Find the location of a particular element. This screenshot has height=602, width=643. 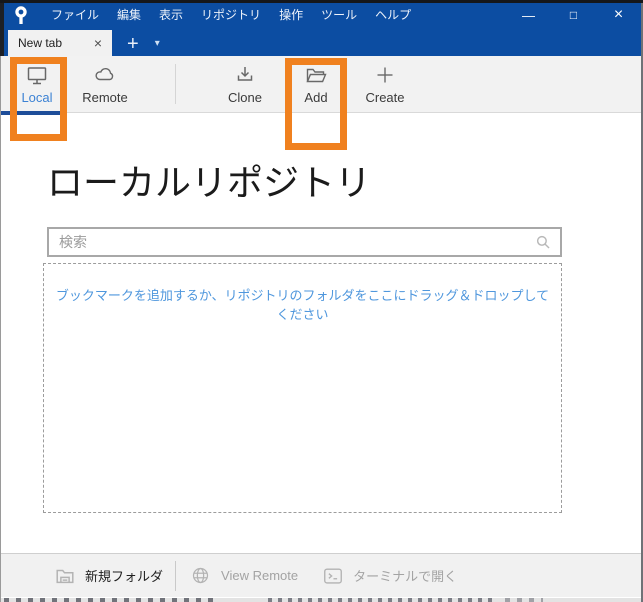

window-controls: — □ × is located at coordinates (573, 15).